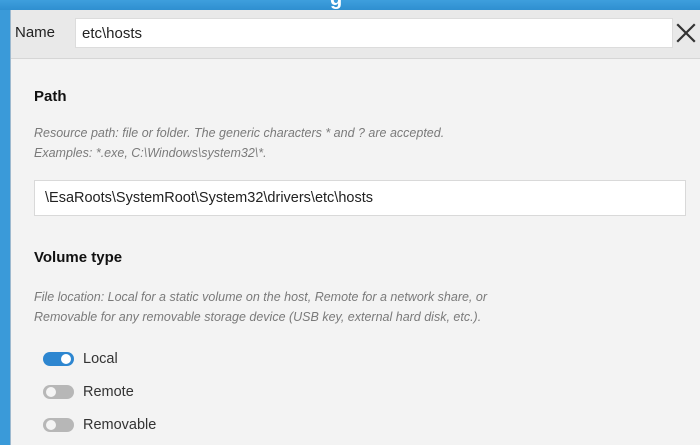 This screenshot has width=700, height=445. I want to click on volume-type-title: Volume type, so click(78, 257).